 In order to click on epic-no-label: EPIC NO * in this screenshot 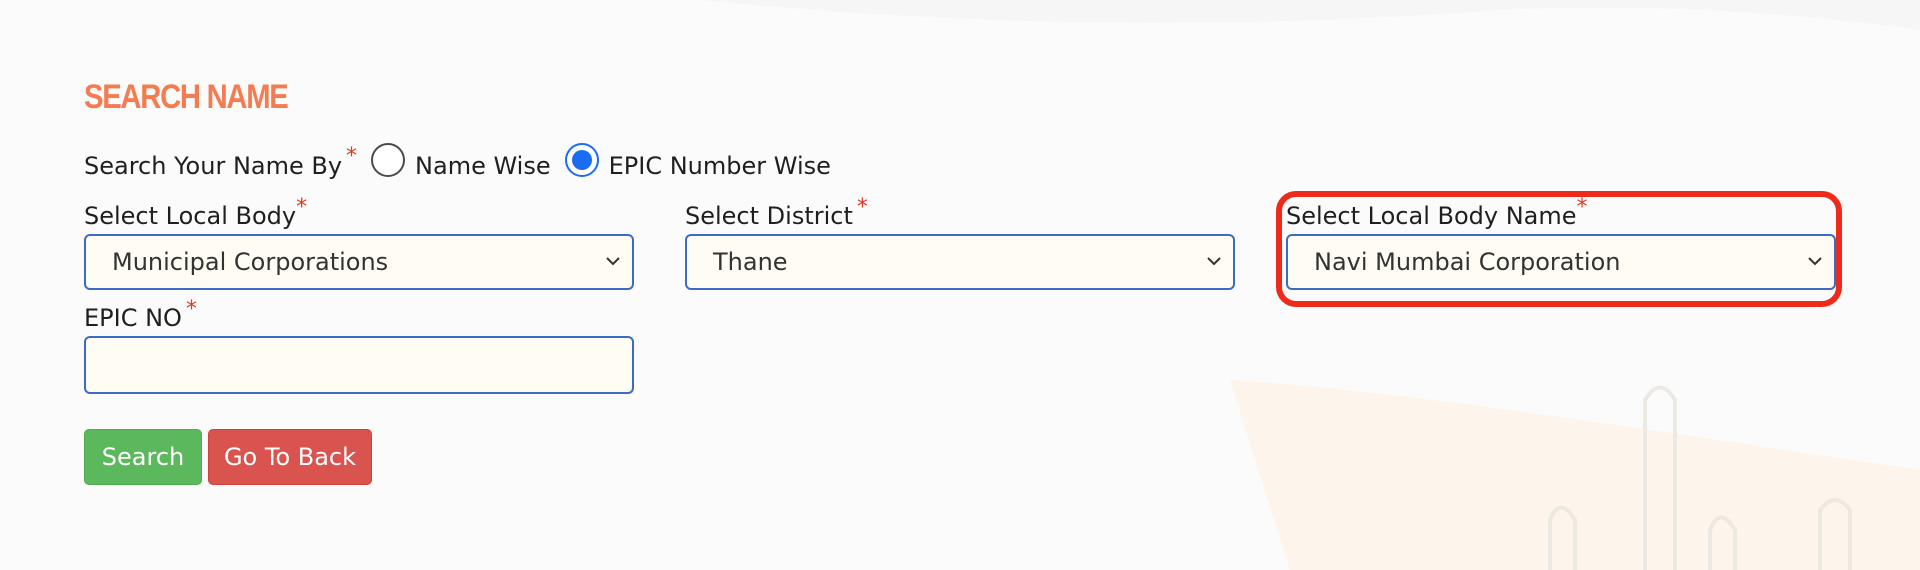, I will do `click(140, 314)`.